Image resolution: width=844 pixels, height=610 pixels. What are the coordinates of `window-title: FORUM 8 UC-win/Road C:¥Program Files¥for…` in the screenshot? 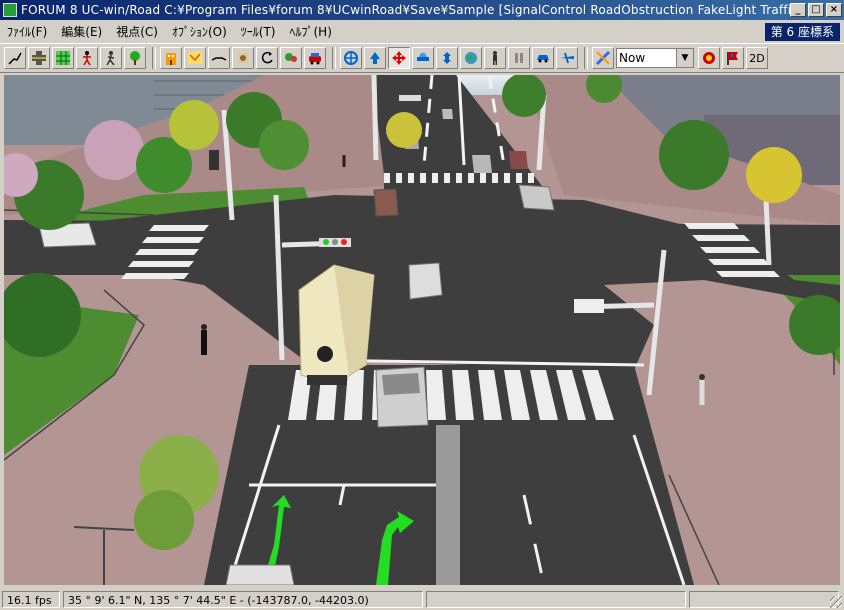 It's located at (405, 10).